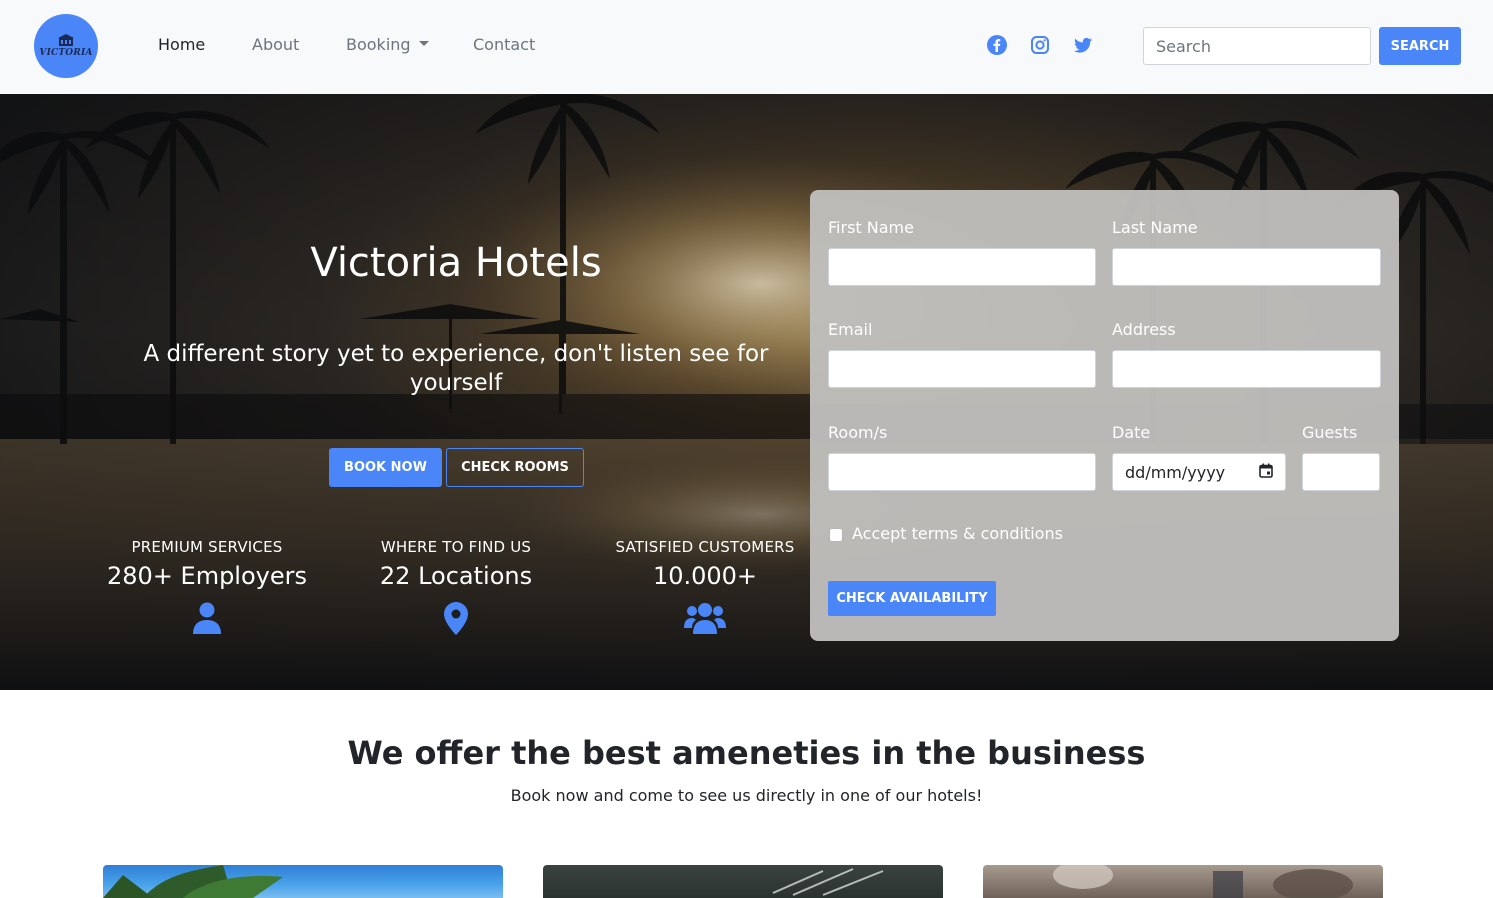 The width and height of the screenshot is (1493, 898). What do you see at coordinates (515, 467) in the screenshot?
I see `check-rooms-button: CHECK ROOMS` at bounding box center [515, 467].